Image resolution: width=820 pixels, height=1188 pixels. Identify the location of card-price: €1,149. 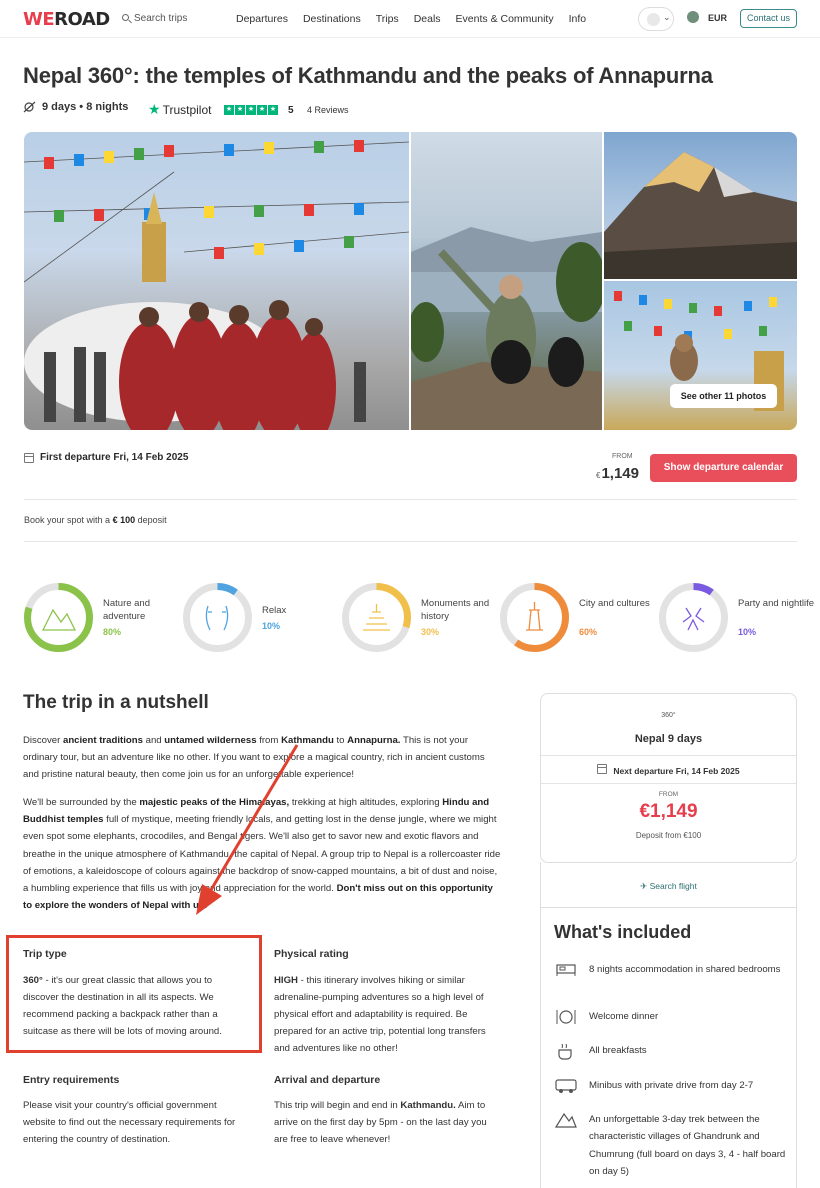
(668, 811).